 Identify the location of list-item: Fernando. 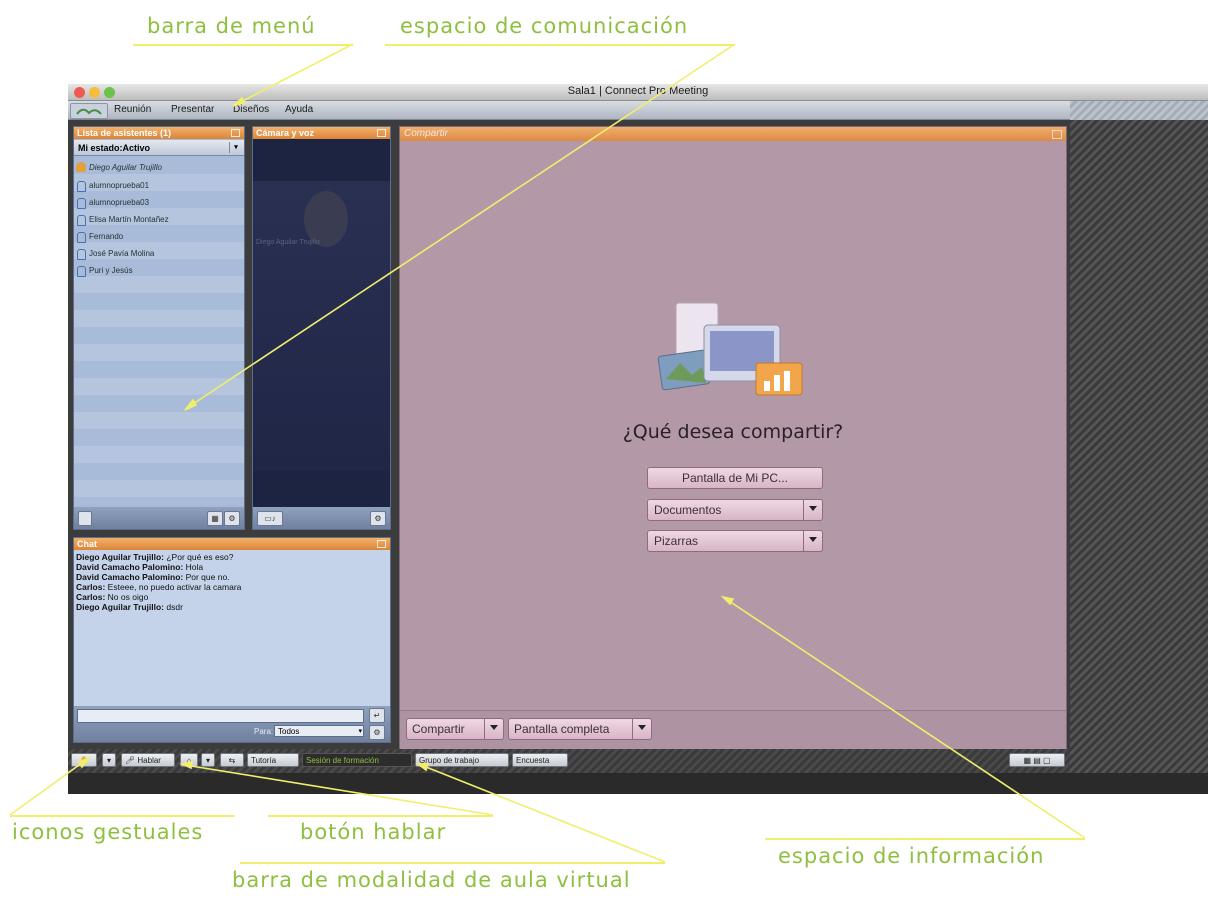
(159, 236).